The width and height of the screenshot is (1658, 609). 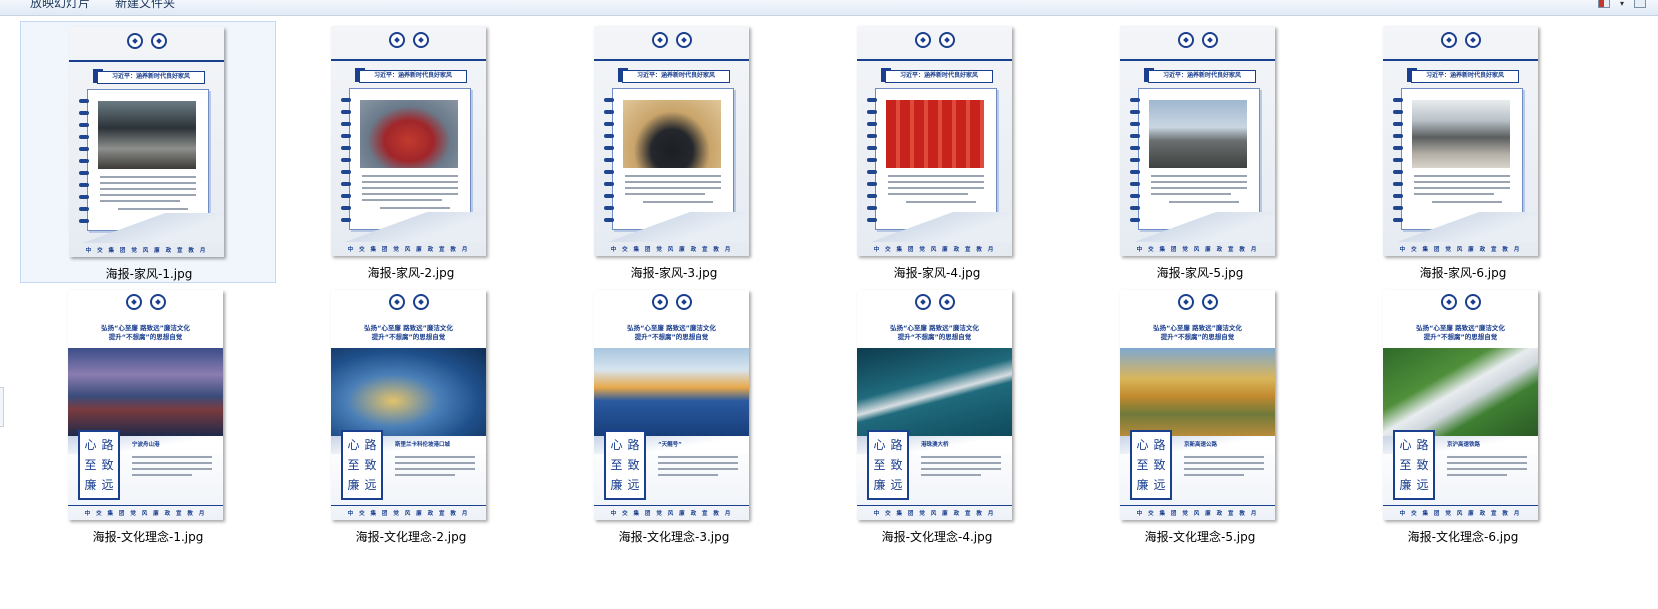 I want to click on chevron-down-icon: ▾, so click(x=1622, y=4).